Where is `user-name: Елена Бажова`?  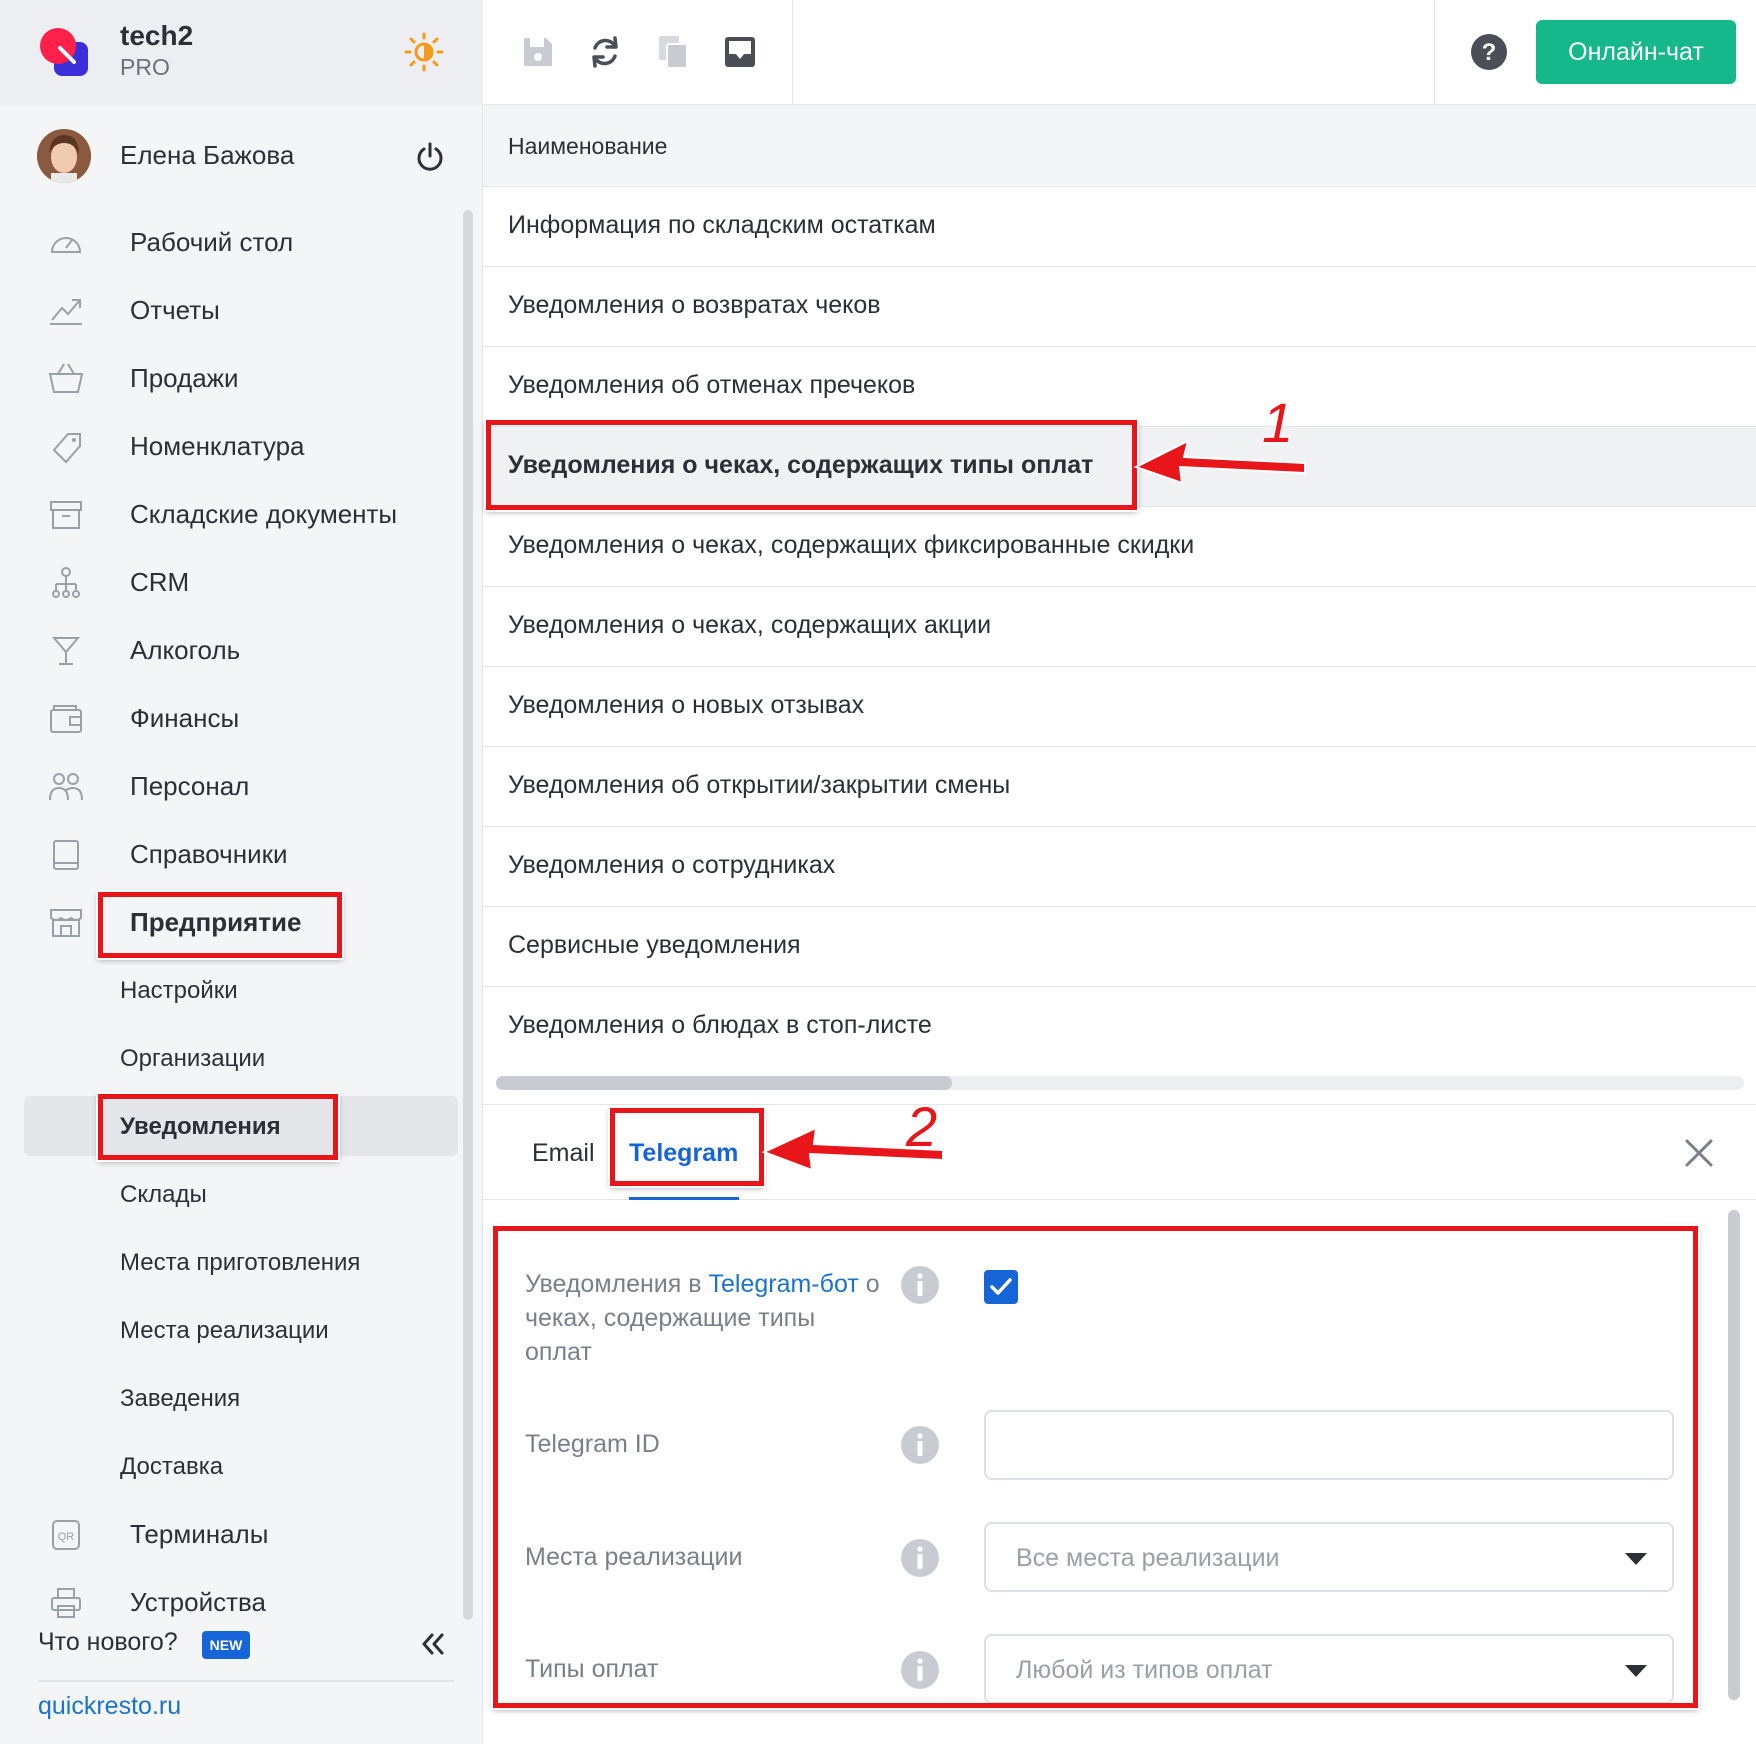 user-name: Елена Бажова is located at coordinates (207, 155).